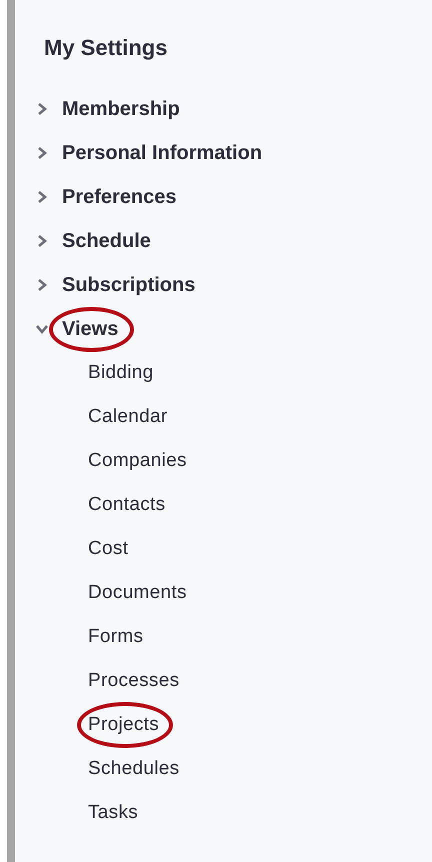  Describe the element at coordinates (108, 548) in the screenshot. I see `tree-subitem: Cost` at that location.